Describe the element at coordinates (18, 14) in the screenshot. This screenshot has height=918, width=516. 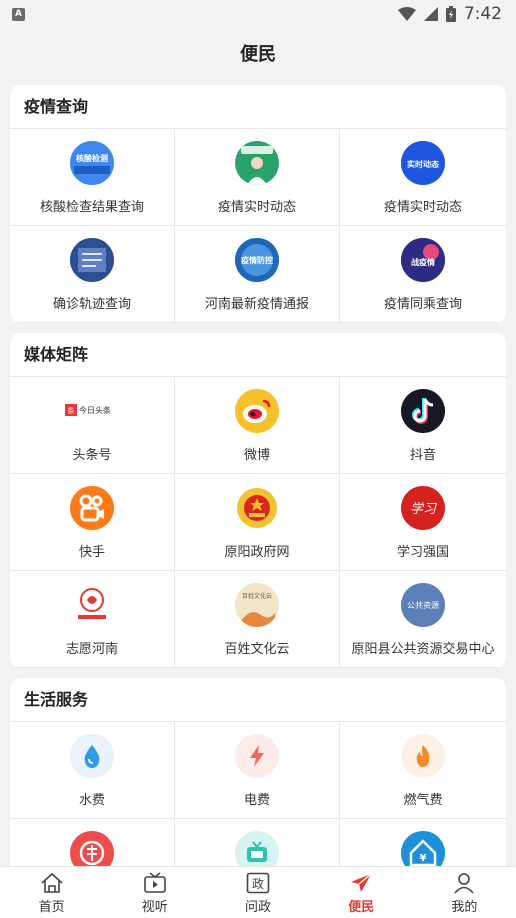
I see `app-notification-icon: A` at that location.